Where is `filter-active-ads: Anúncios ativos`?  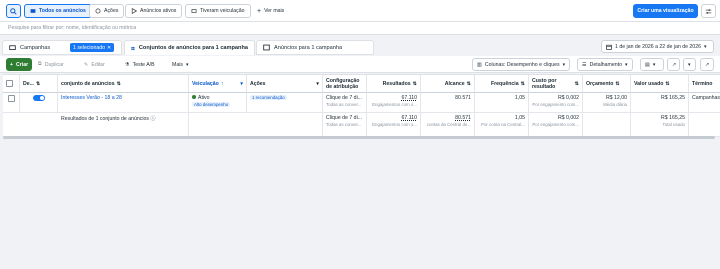
filter-active-ads: Anúncios ativos is located at coordinates (154, 11).